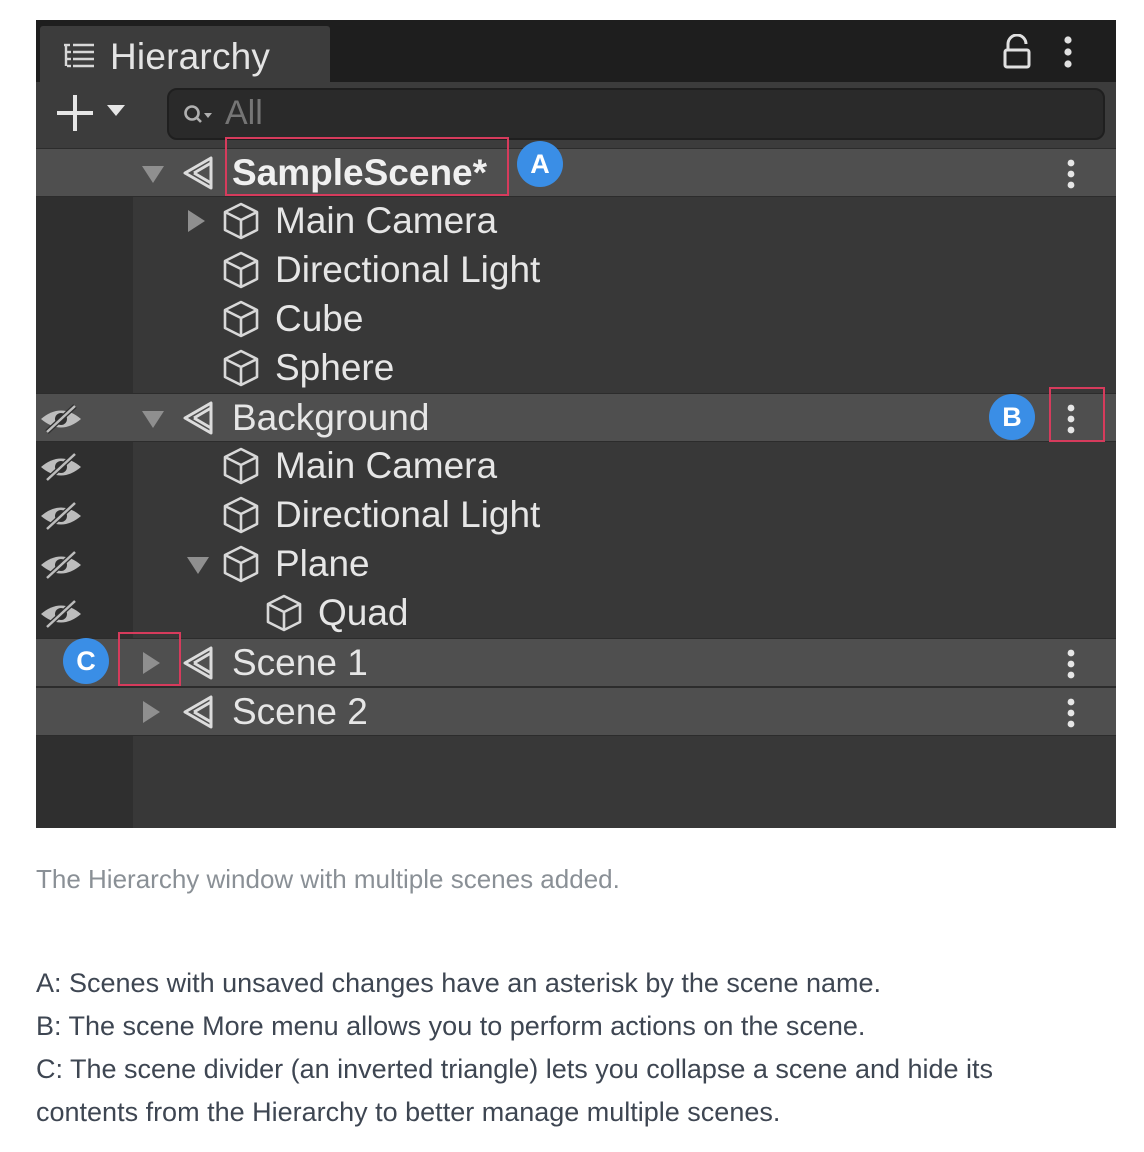  What do you see at coordinates (335, 367) in the screenshot?
I see `object-name: Sphere` at bounding box center [335, 367].